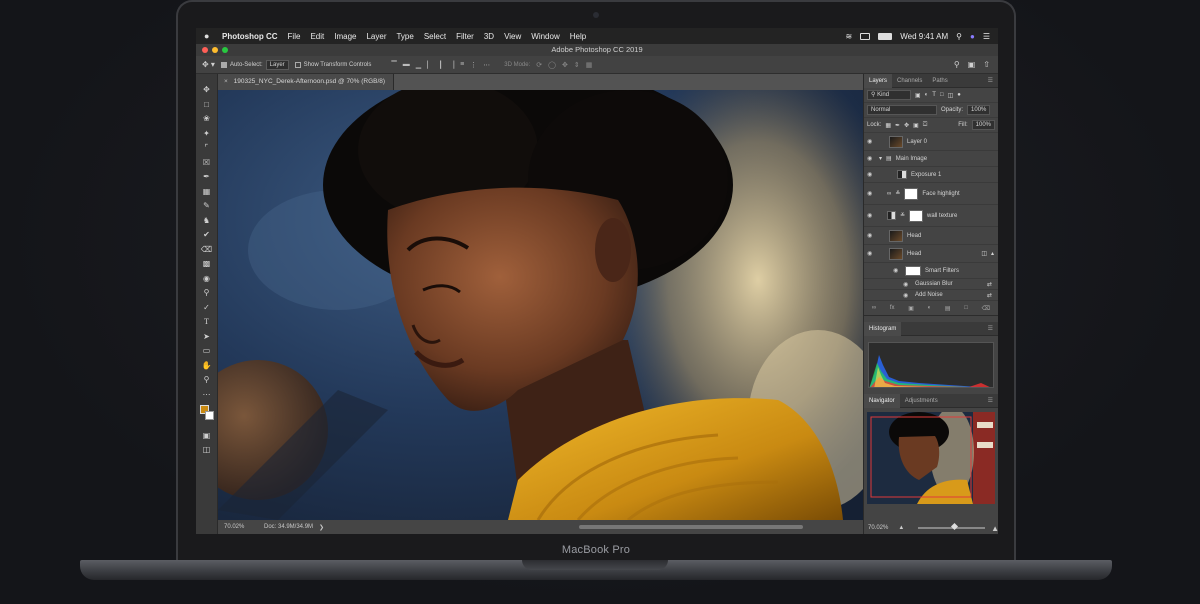  Describe the element at coordinates (512, 36) in the screenshot. I see `menu-view: View` at that location.